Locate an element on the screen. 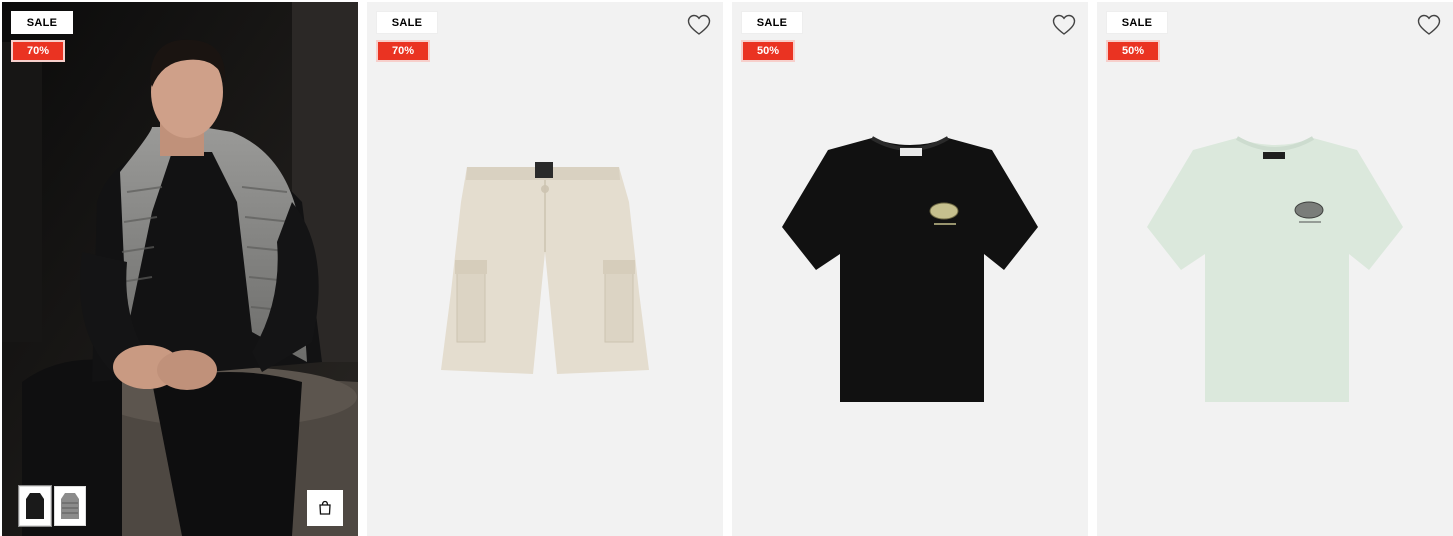  shopping-bag-icon is located at coordinates (325, 507).